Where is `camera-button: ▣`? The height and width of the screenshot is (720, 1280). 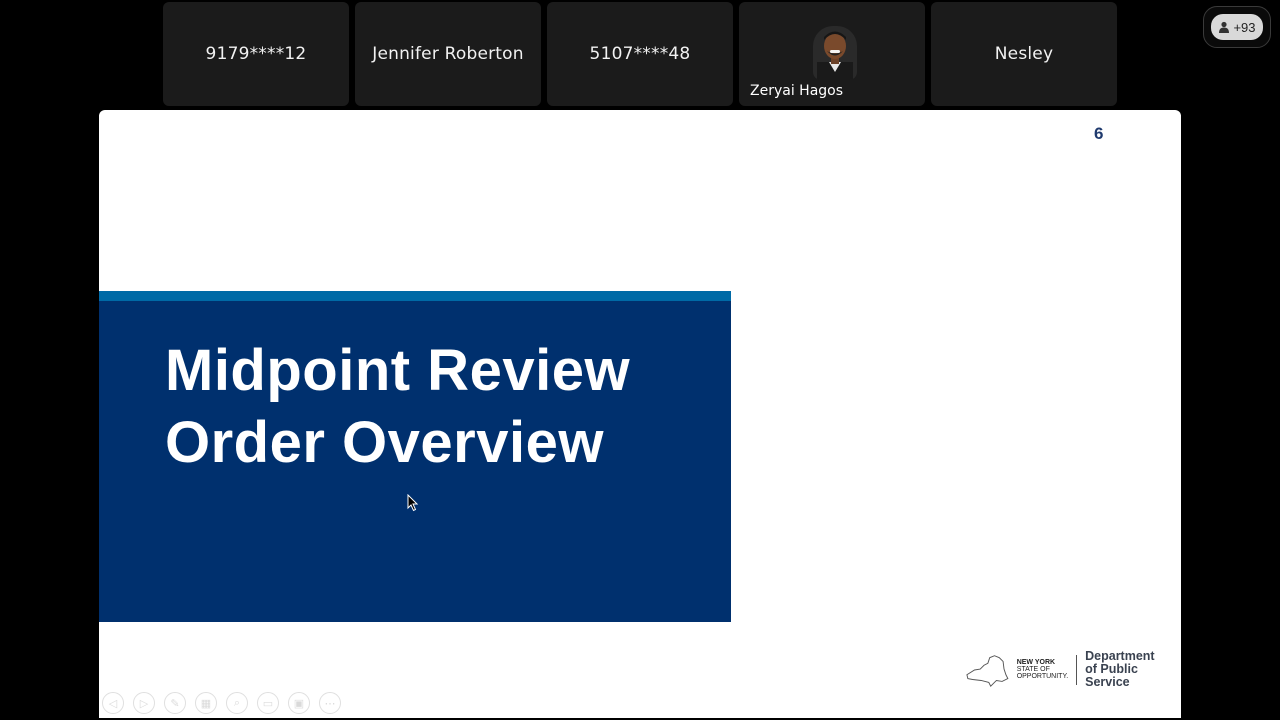
camera-button: ▣ is located at coordinates (299, 703).